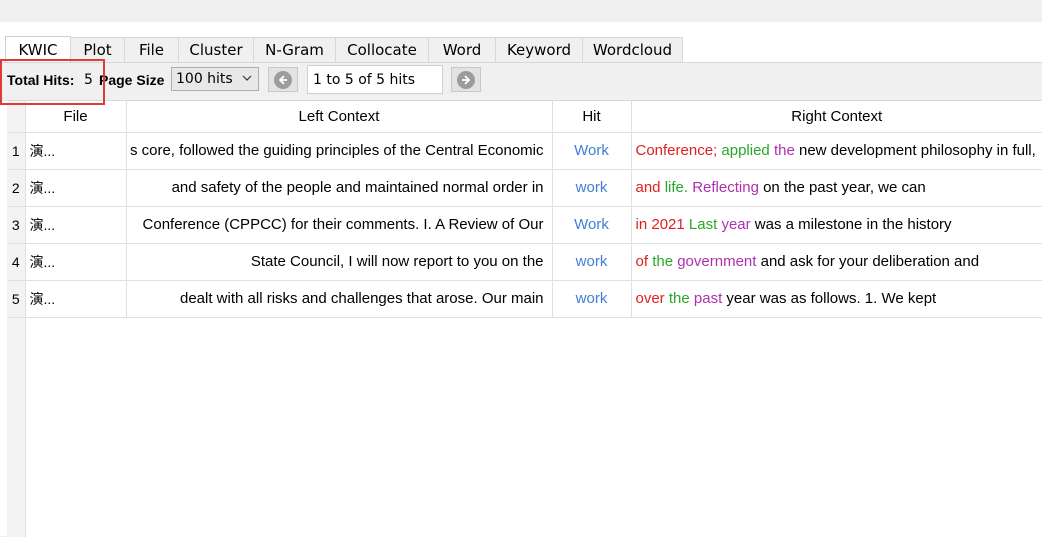 The height and width of the screenshot is (537, 1042). Describe the element at coordinates (16, 225) in the screenshot. I see `row-number: 3` at that location.